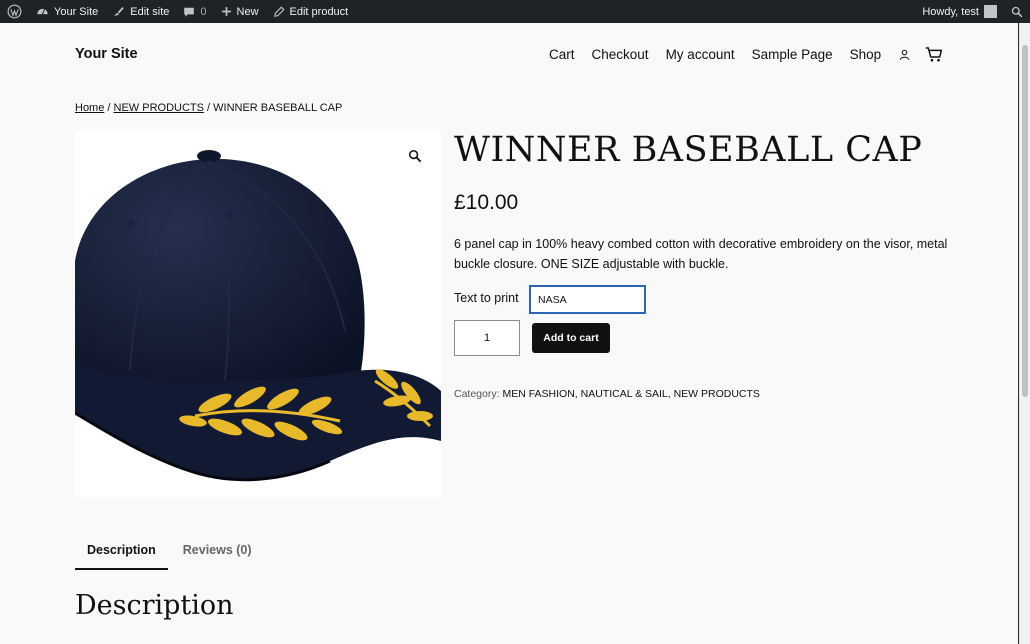  I want to click on admin-bar-site-link: Your Site, so click(67, 11).